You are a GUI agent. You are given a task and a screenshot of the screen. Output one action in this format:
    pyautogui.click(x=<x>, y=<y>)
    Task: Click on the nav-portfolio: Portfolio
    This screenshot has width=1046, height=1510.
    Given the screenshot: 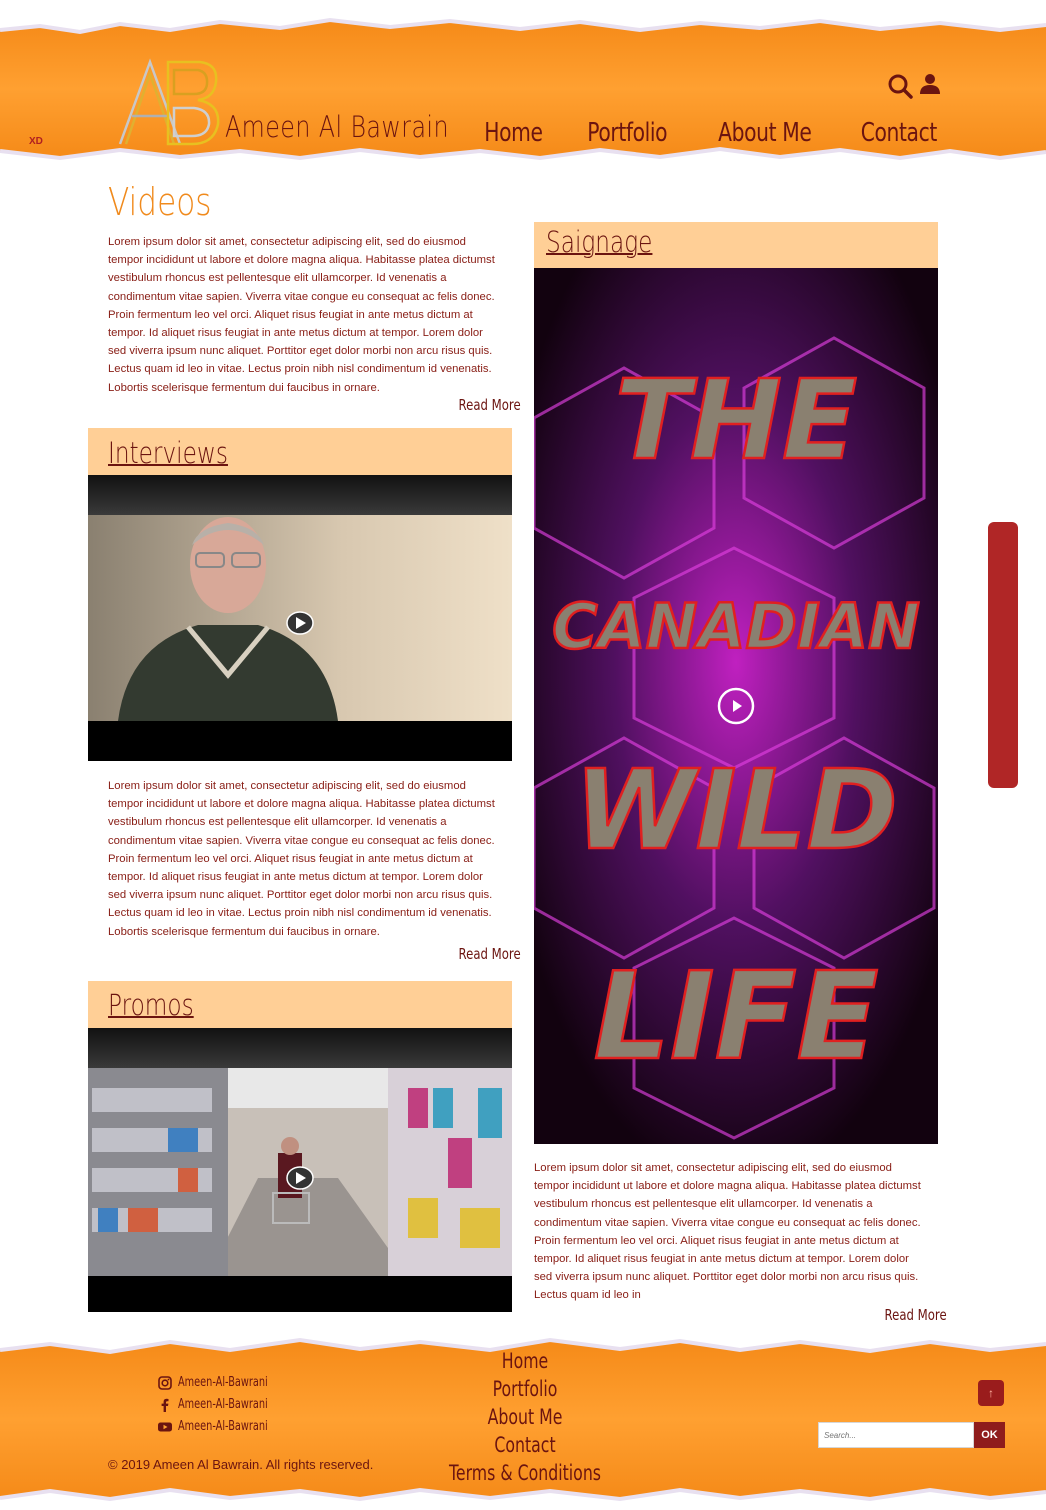 What is the action you would take?
    pyautogui.click(x=628, y=133)
    